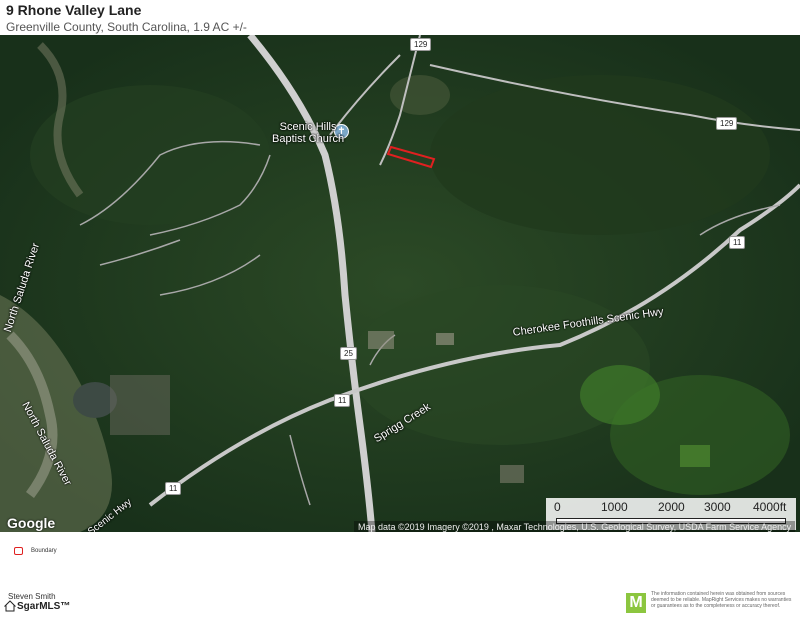  I want to click on google-logo: Google, so click(31, 523).